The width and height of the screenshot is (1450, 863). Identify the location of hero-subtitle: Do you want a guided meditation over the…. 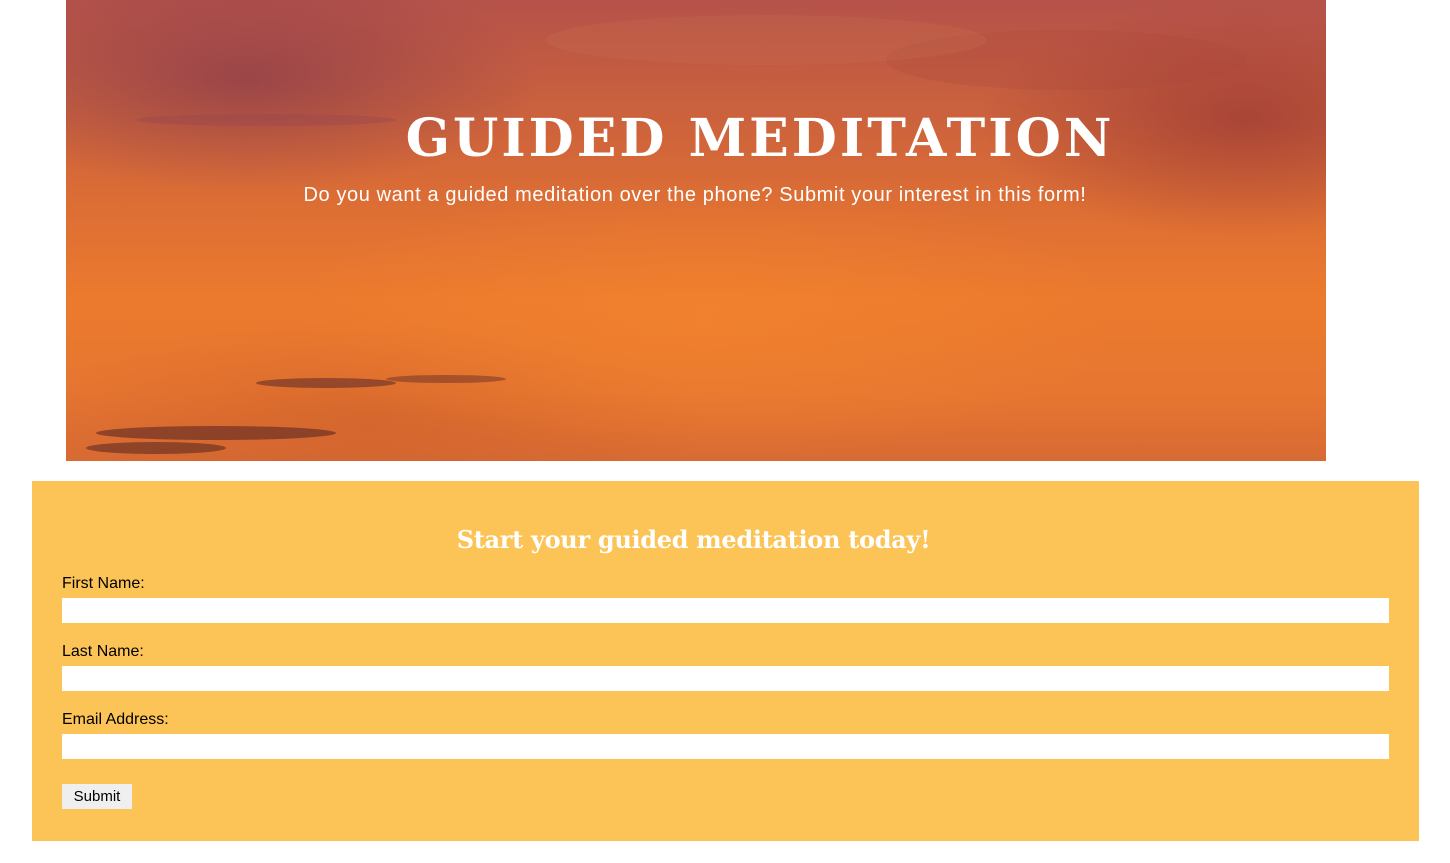
(695, 195).